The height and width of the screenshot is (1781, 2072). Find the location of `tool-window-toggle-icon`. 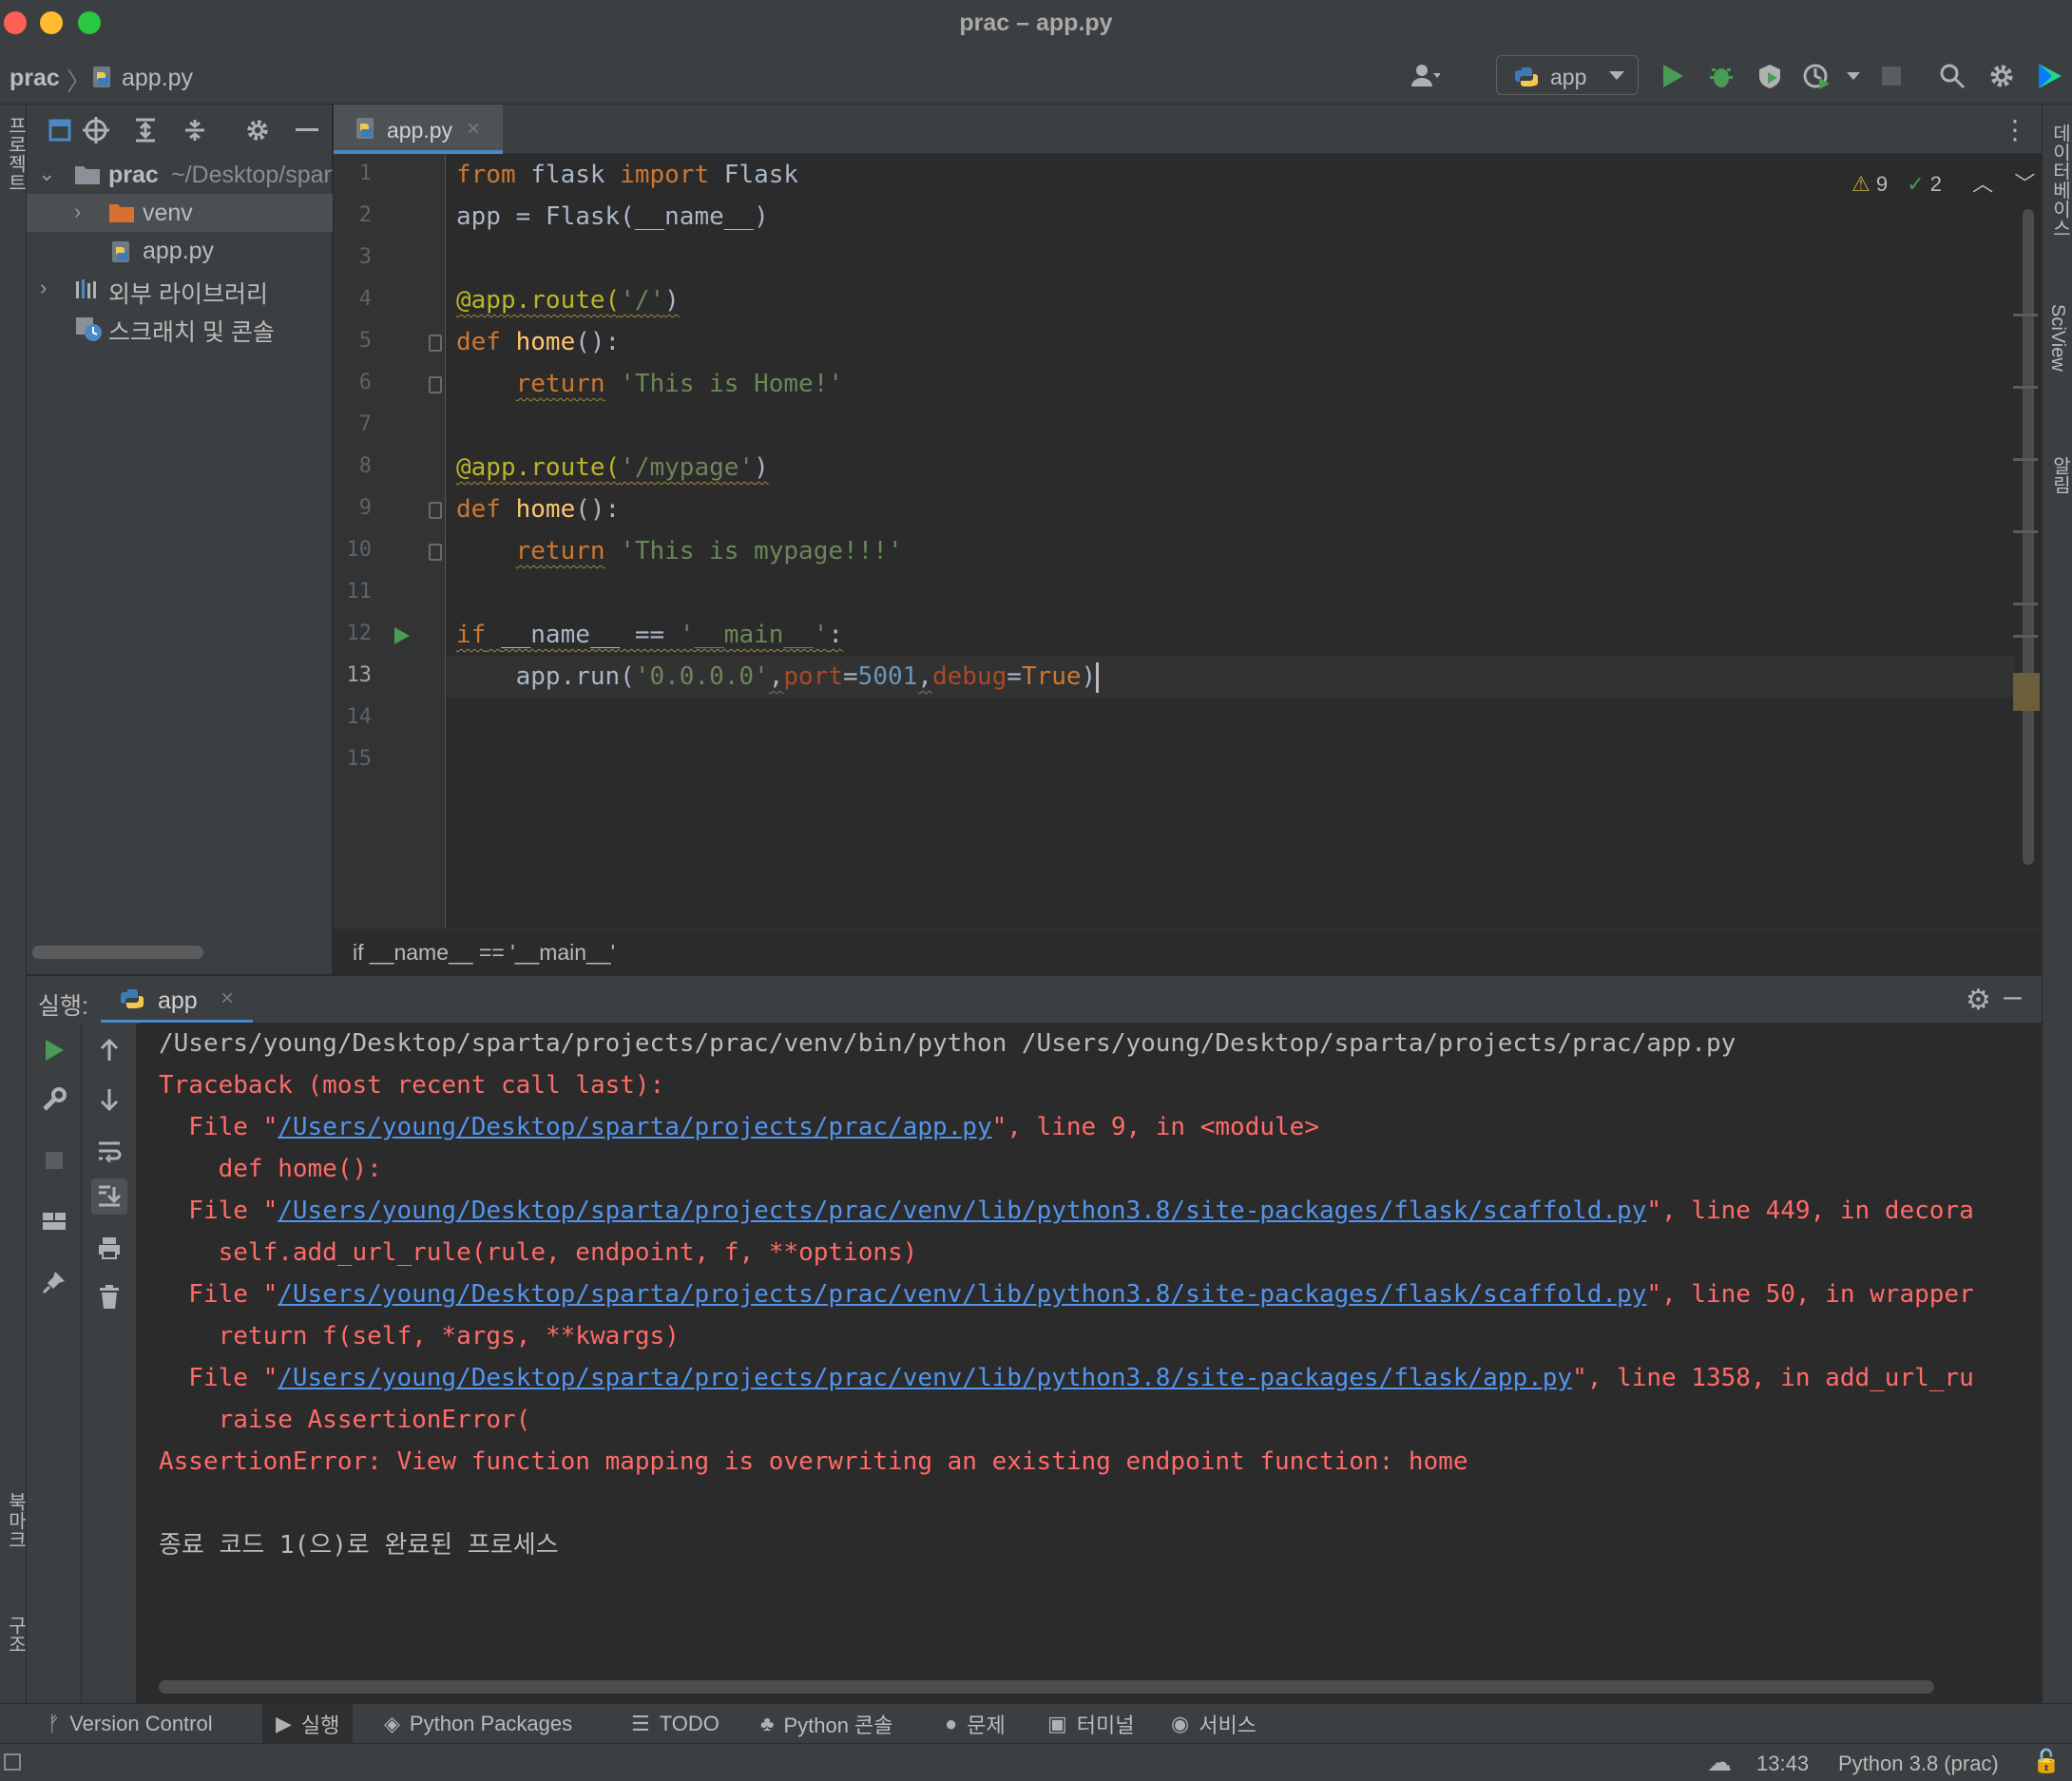

tool-window-toggle-icon is located at coordinates (13, 1762).